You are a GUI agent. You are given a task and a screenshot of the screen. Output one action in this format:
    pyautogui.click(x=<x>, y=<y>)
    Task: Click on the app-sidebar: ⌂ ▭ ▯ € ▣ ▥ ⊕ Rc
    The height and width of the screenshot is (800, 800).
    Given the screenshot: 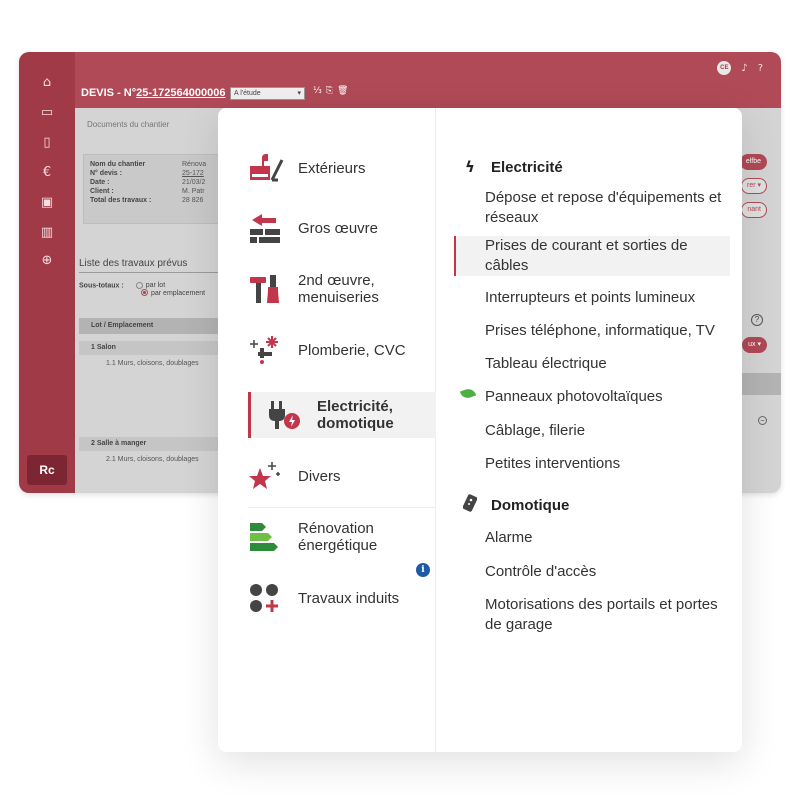 What is the action you would take?
    pyautogui.click(x=47, y=272)
    